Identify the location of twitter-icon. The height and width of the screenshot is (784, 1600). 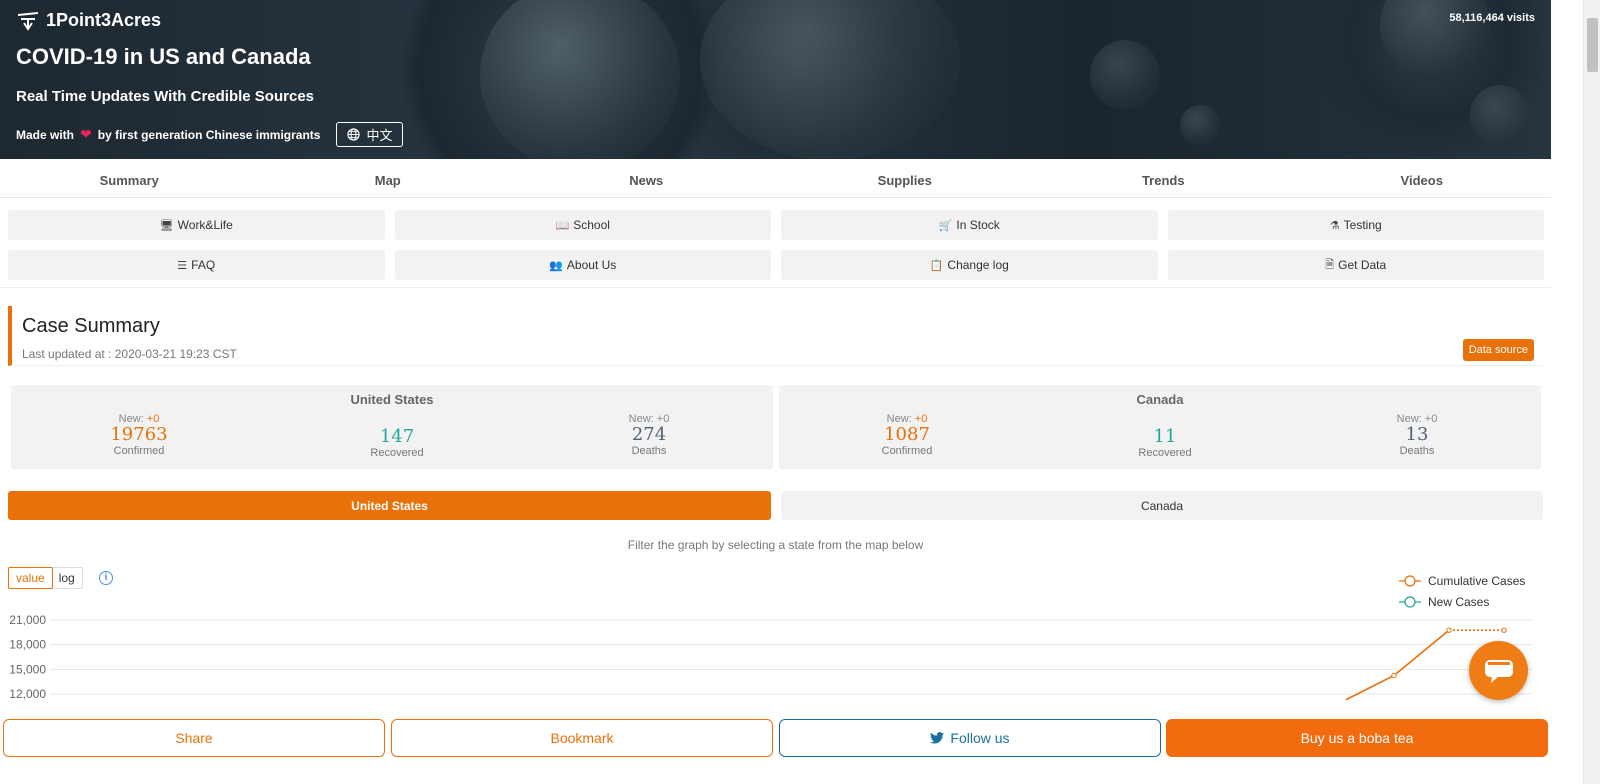
(937, 738).